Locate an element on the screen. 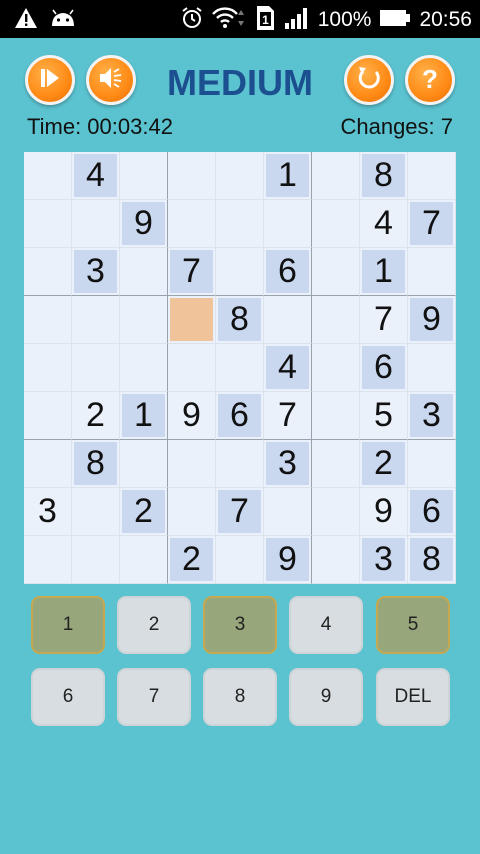 This screenshot has height=854, width=480. number-key-8: 8 is located at coordinates (240, 697).